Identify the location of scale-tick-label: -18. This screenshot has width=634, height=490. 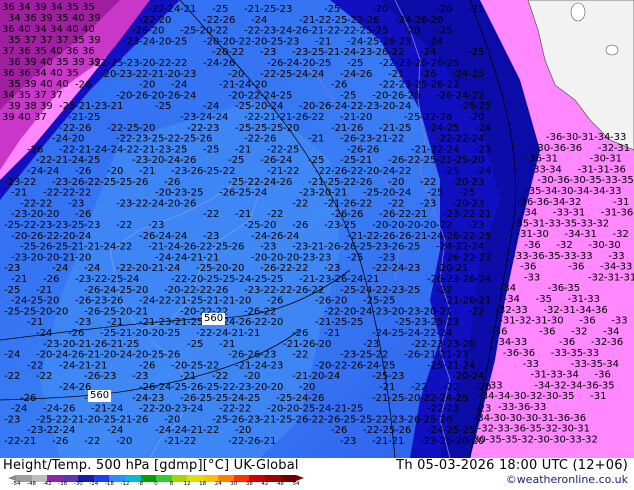
(109, 484).